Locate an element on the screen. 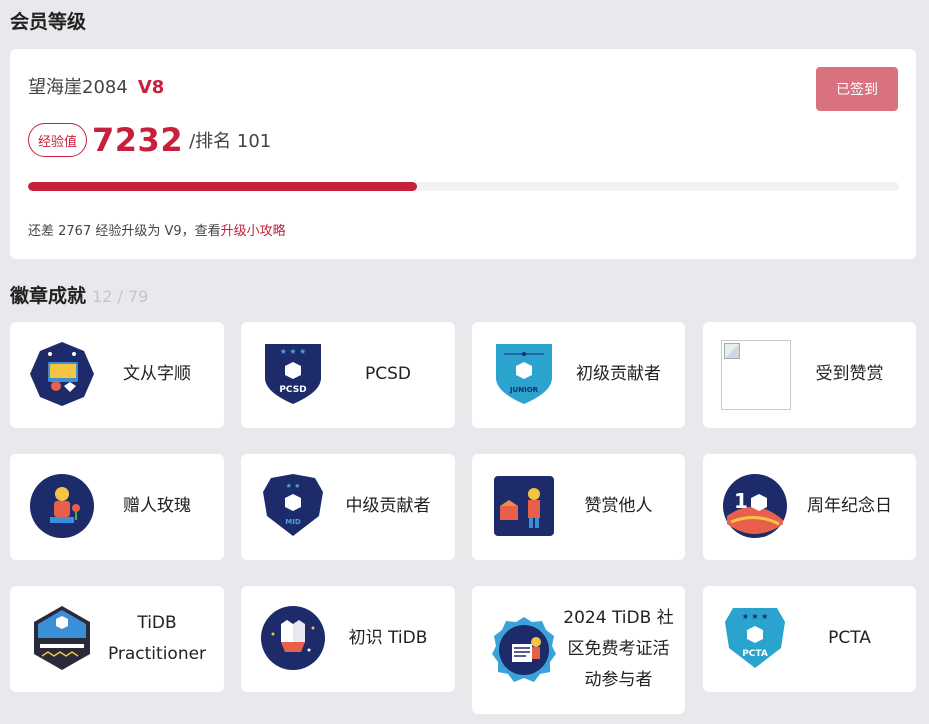 Image resolution: width=929 pixels, height=724 pixels. badges-title-text: 徽章成就 is located at coordinates (48, 296).